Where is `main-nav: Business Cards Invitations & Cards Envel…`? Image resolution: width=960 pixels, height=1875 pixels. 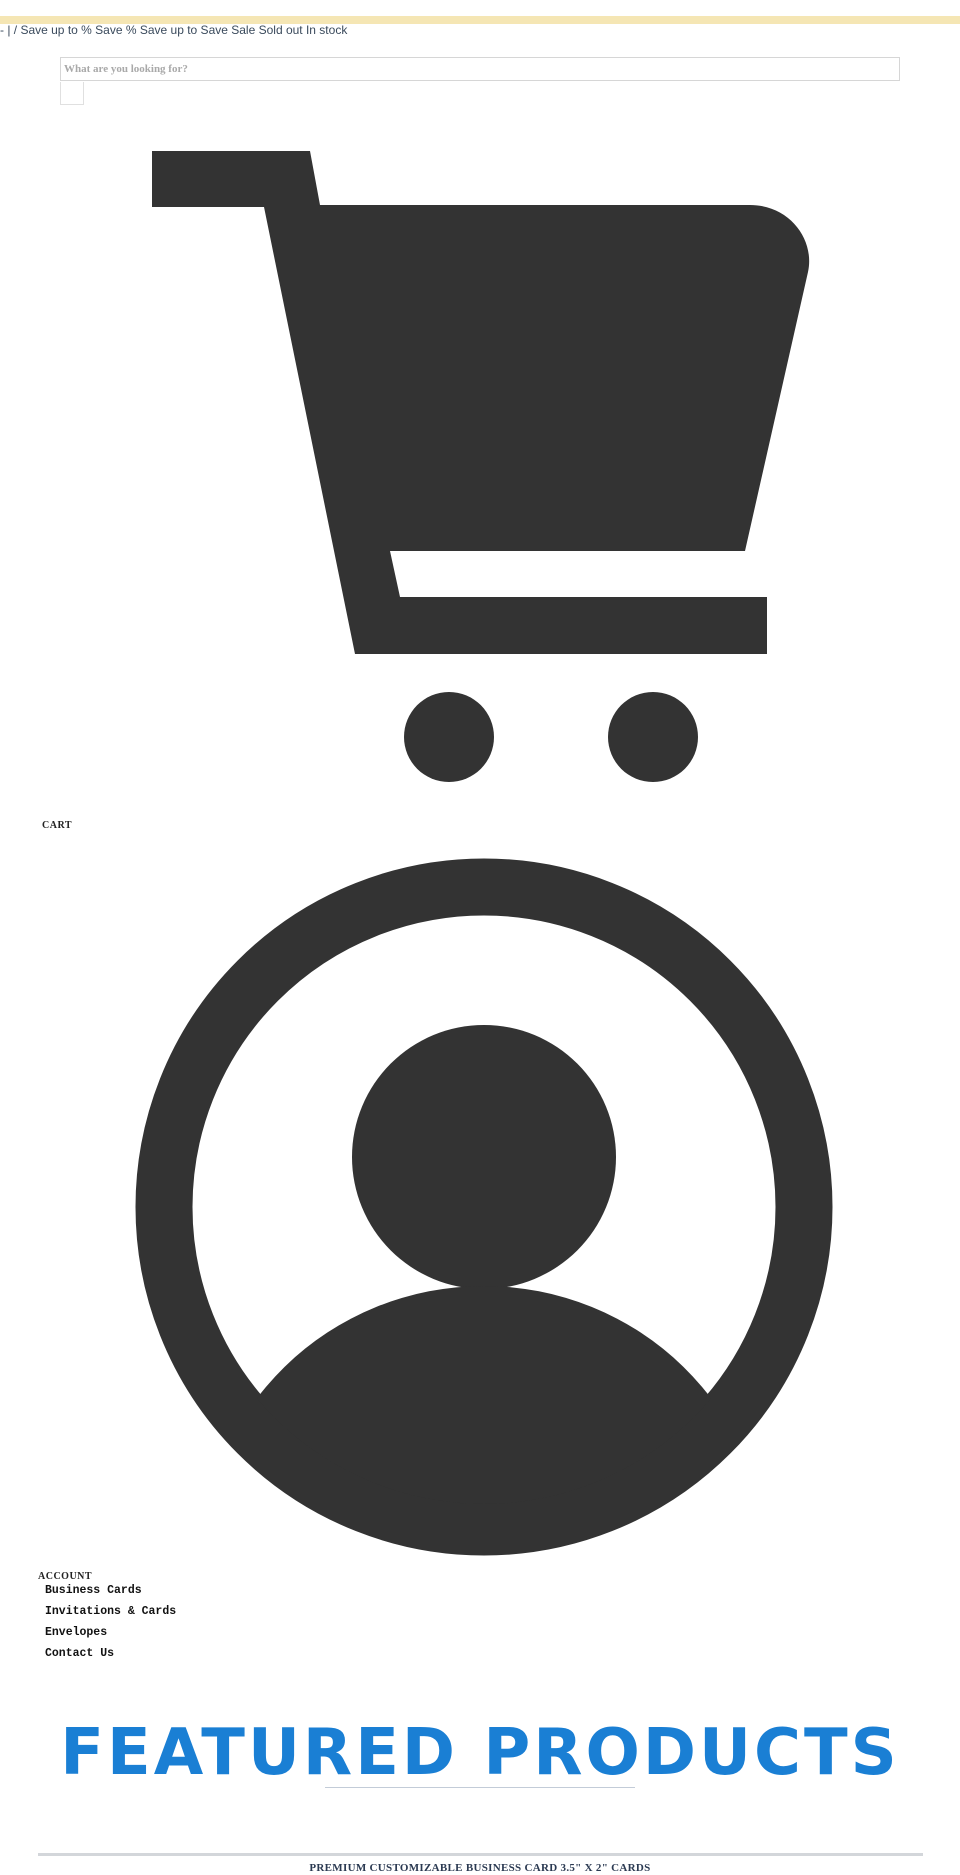 main-nav: Business Cards Invitations & Cards Envel… is located at coordinates (110, 1622).